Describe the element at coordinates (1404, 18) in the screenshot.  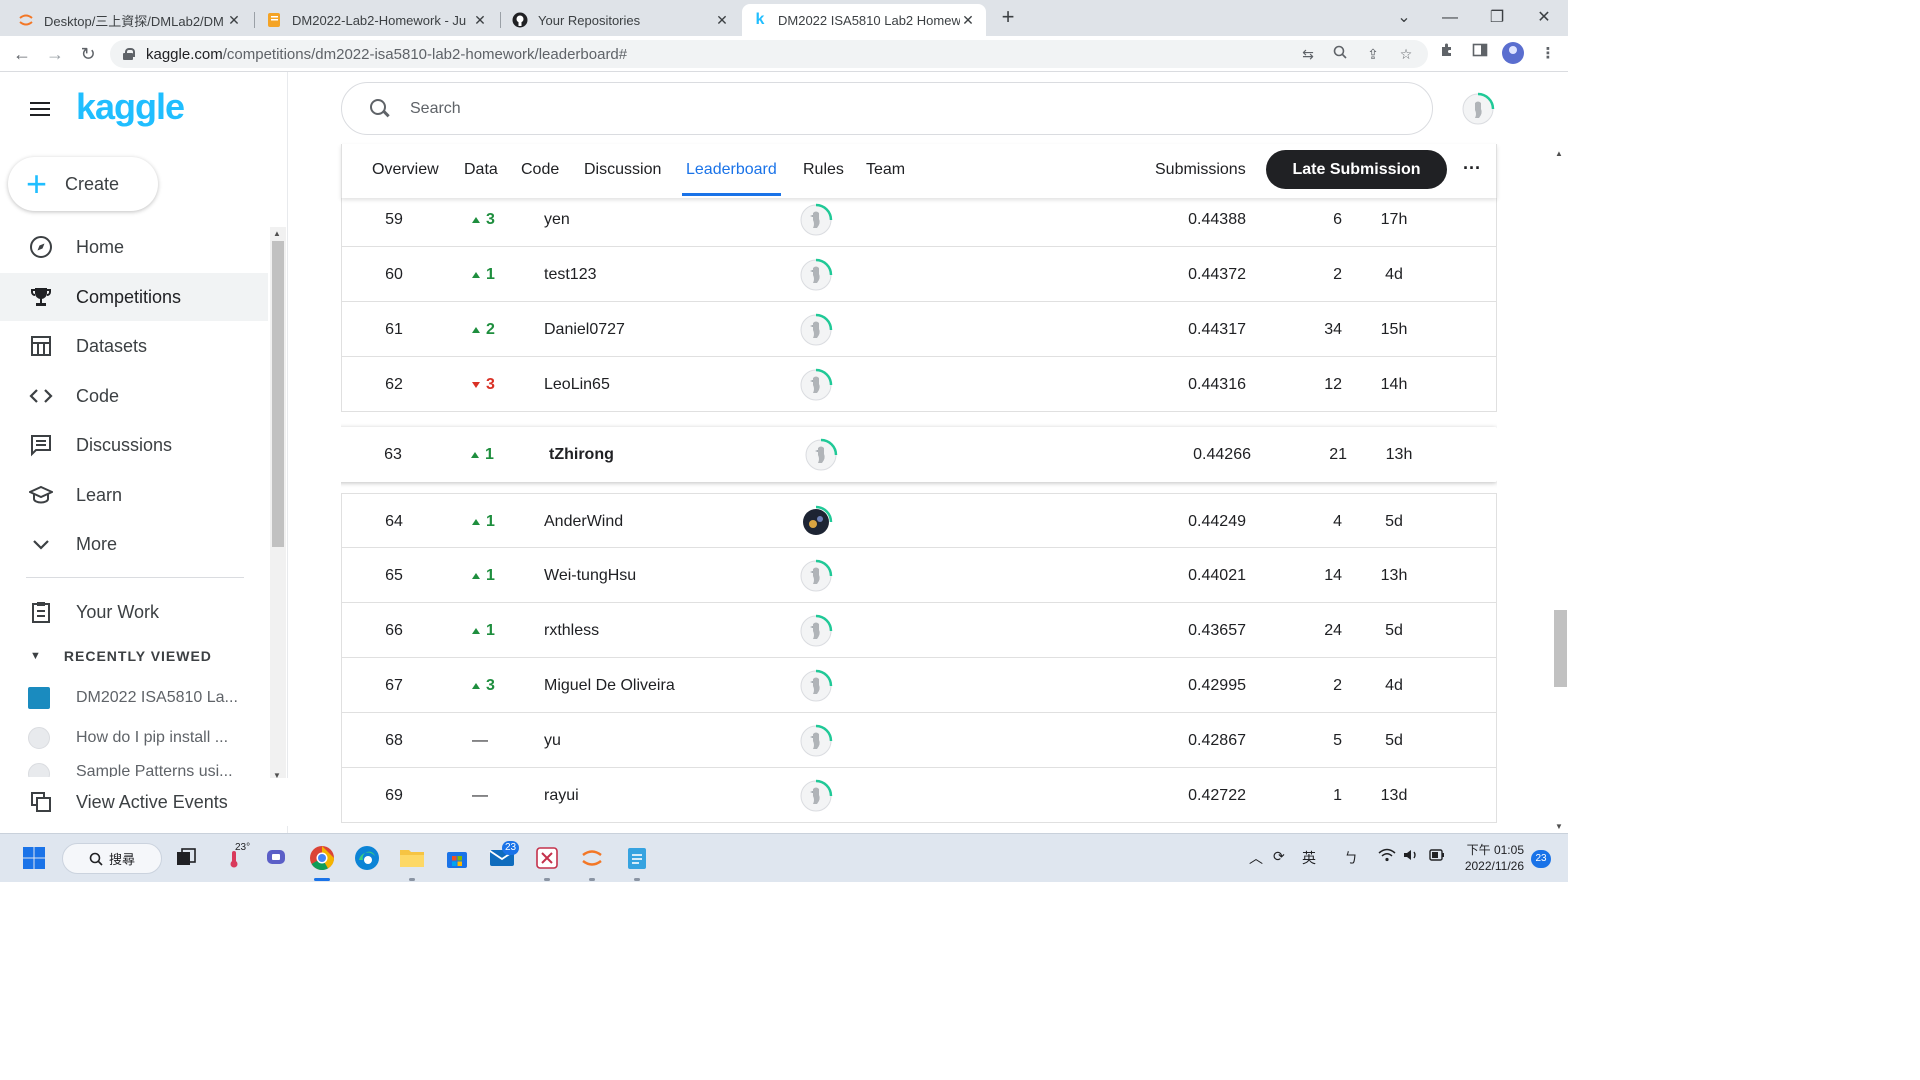
I see `tab-search-chevron-icon: ⌄` at that location.